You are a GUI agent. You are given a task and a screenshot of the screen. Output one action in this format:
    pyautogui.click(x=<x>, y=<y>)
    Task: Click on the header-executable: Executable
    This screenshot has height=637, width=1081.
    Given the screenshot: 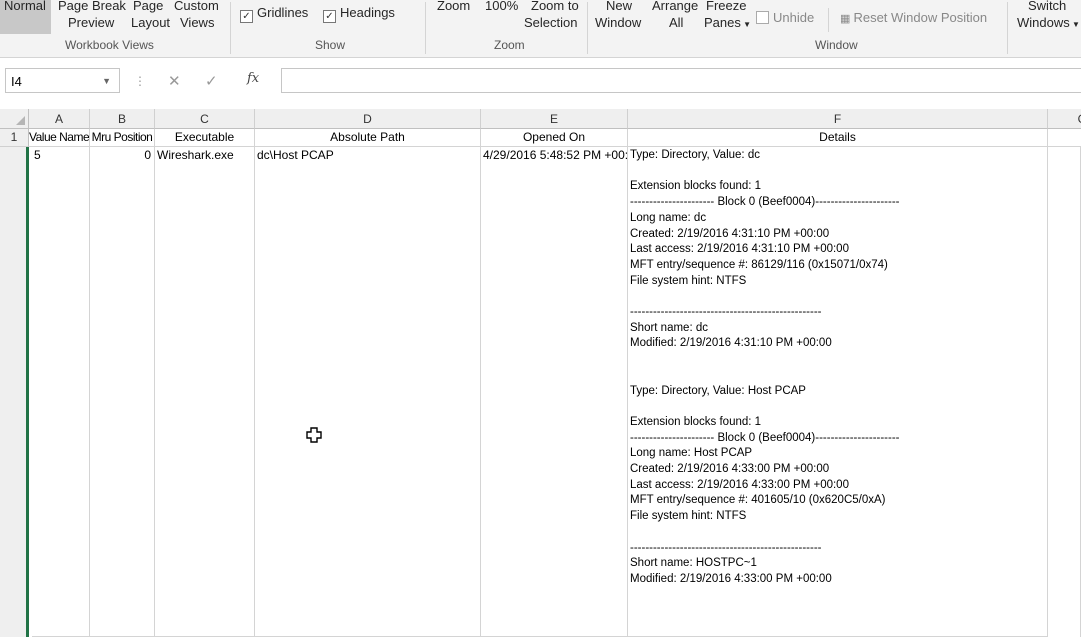 What is the action you would take?
    pyautogui.click(x=205, y=138)
    